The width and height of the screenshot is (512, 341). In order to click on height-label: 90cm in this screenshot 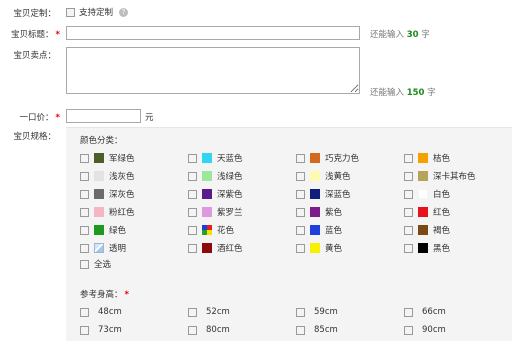, I will do `click(434, 330)`.